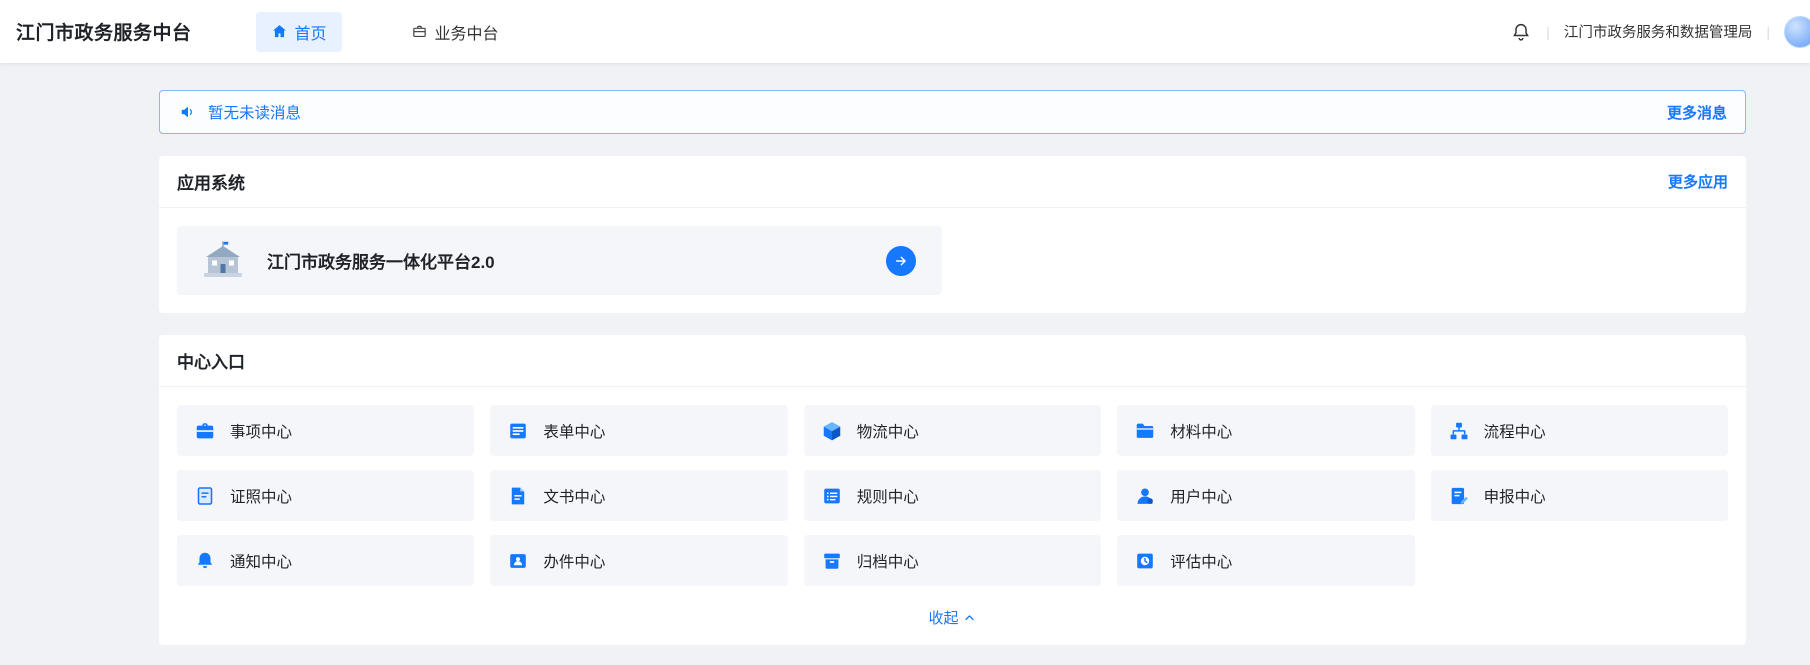 This screenshot has height=665, width=1810. What do you see at coordinates (1459, 431) in the screenshot?
I see `flow-icon` at bounding box center [1459, 431].